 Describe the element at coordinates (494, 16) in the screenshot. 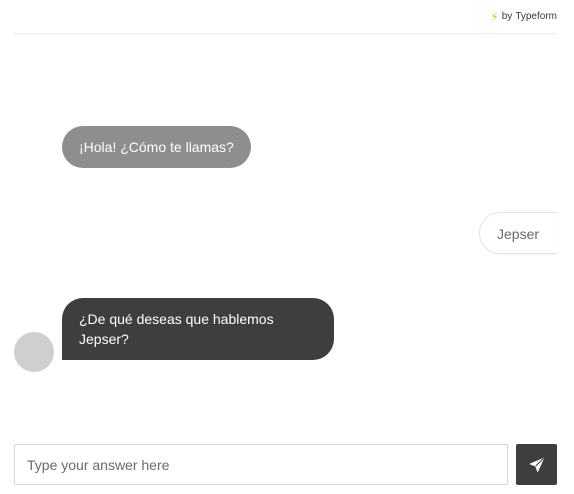

I see `lightning-bolt-icon: ⚡` at that location.